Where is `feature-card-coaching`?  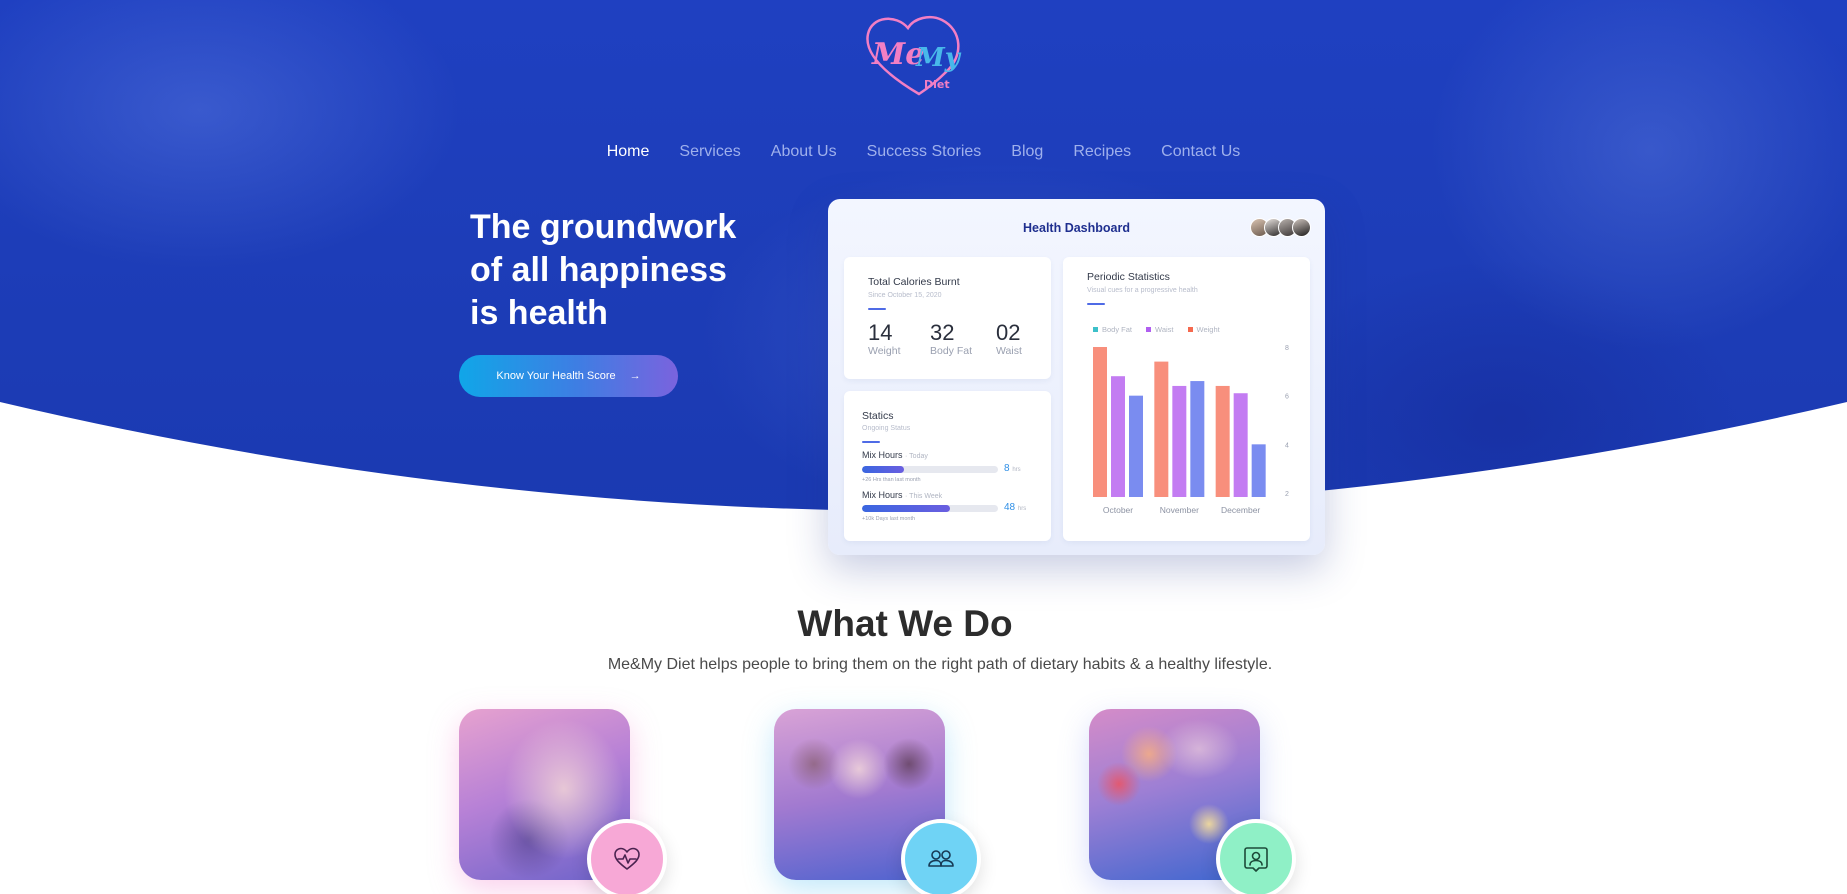 feature-card-coaching is located at coordinates (569, 801).